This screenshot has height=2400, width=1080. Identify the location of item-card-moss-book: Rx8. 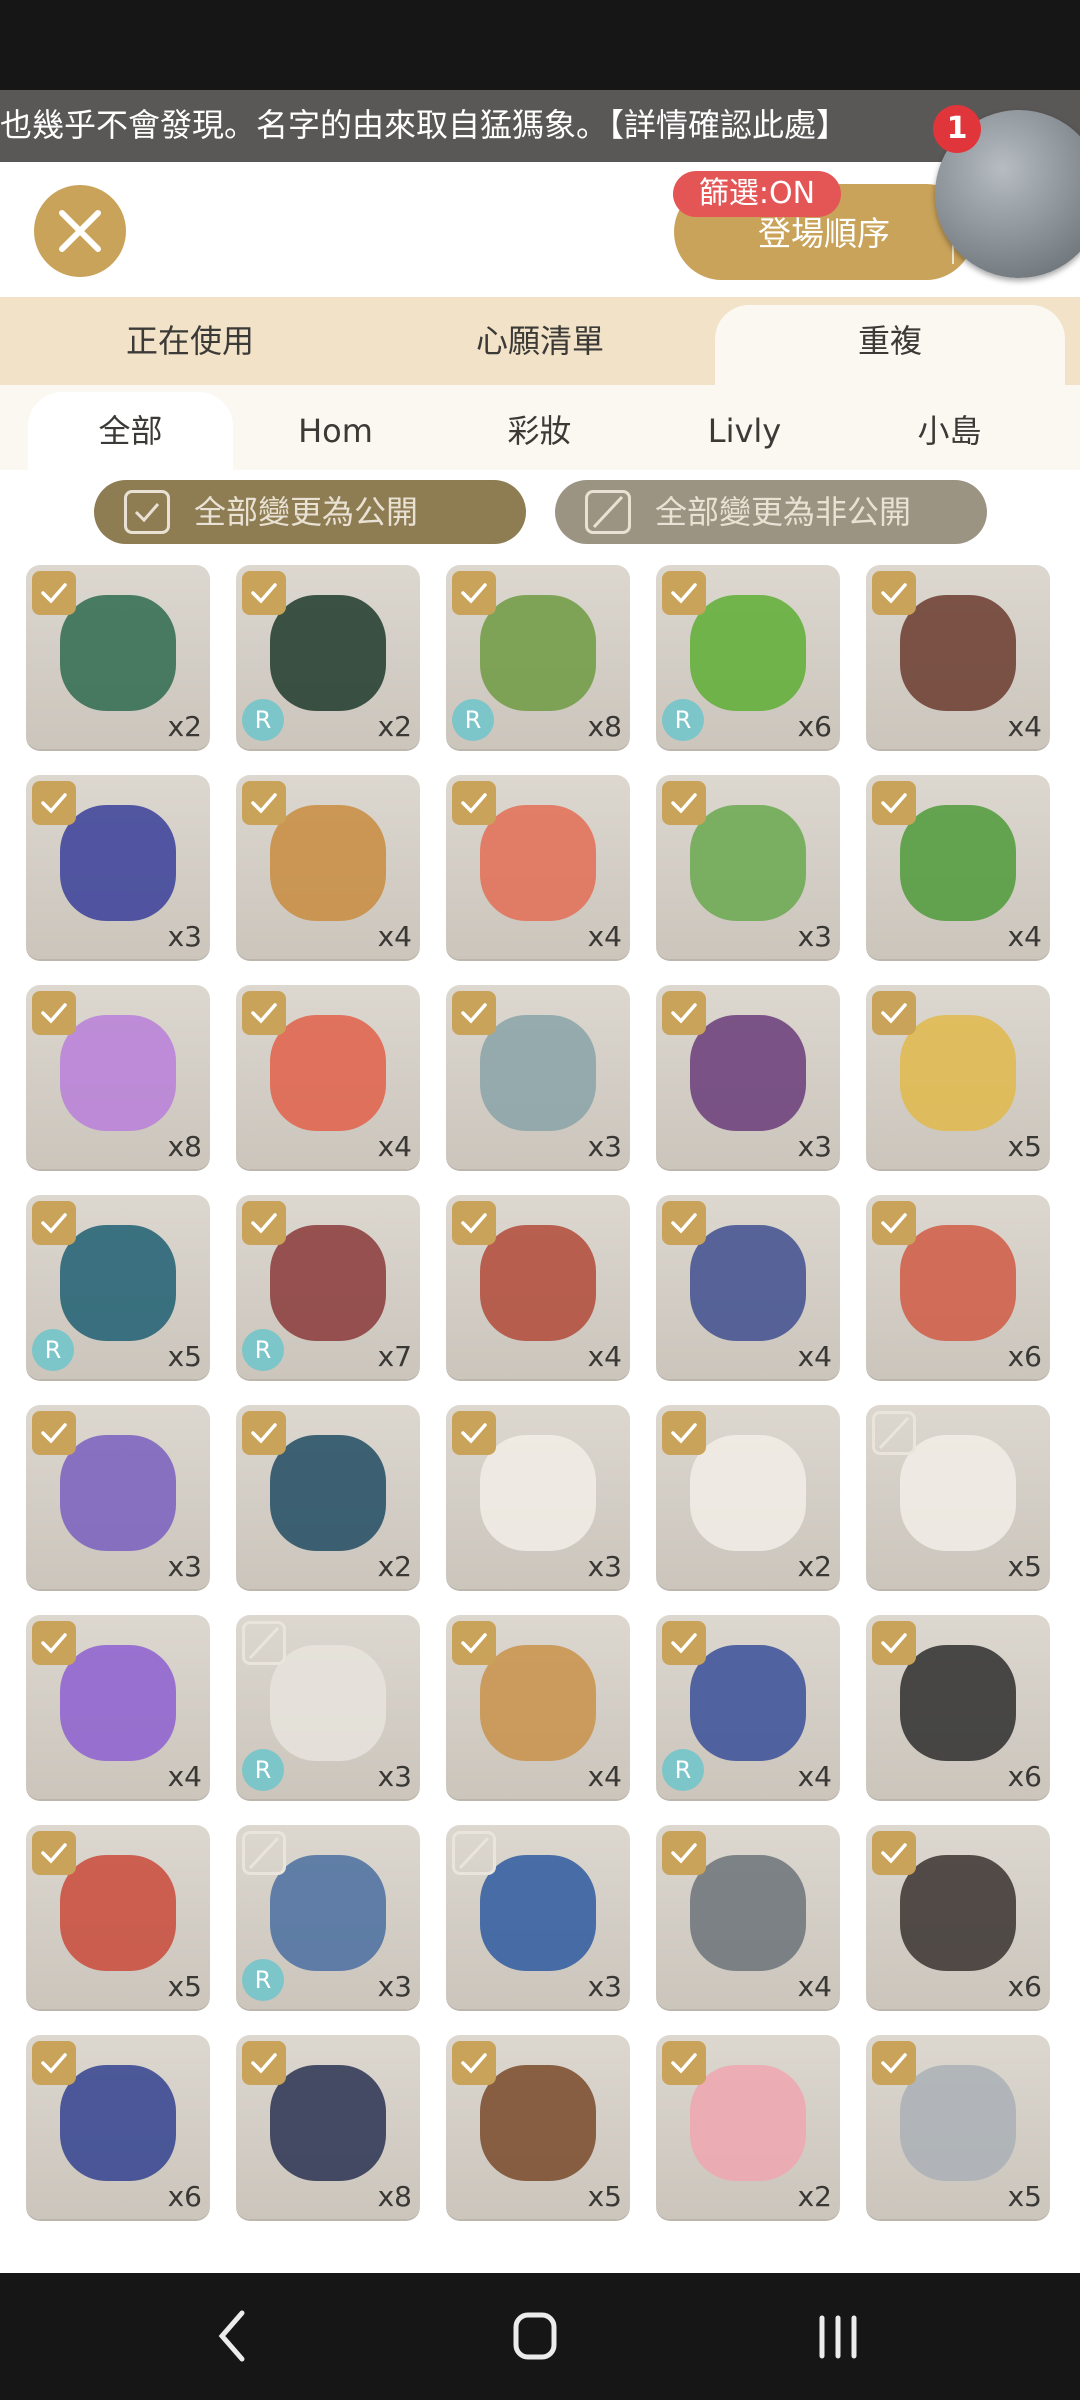
(538, 657).